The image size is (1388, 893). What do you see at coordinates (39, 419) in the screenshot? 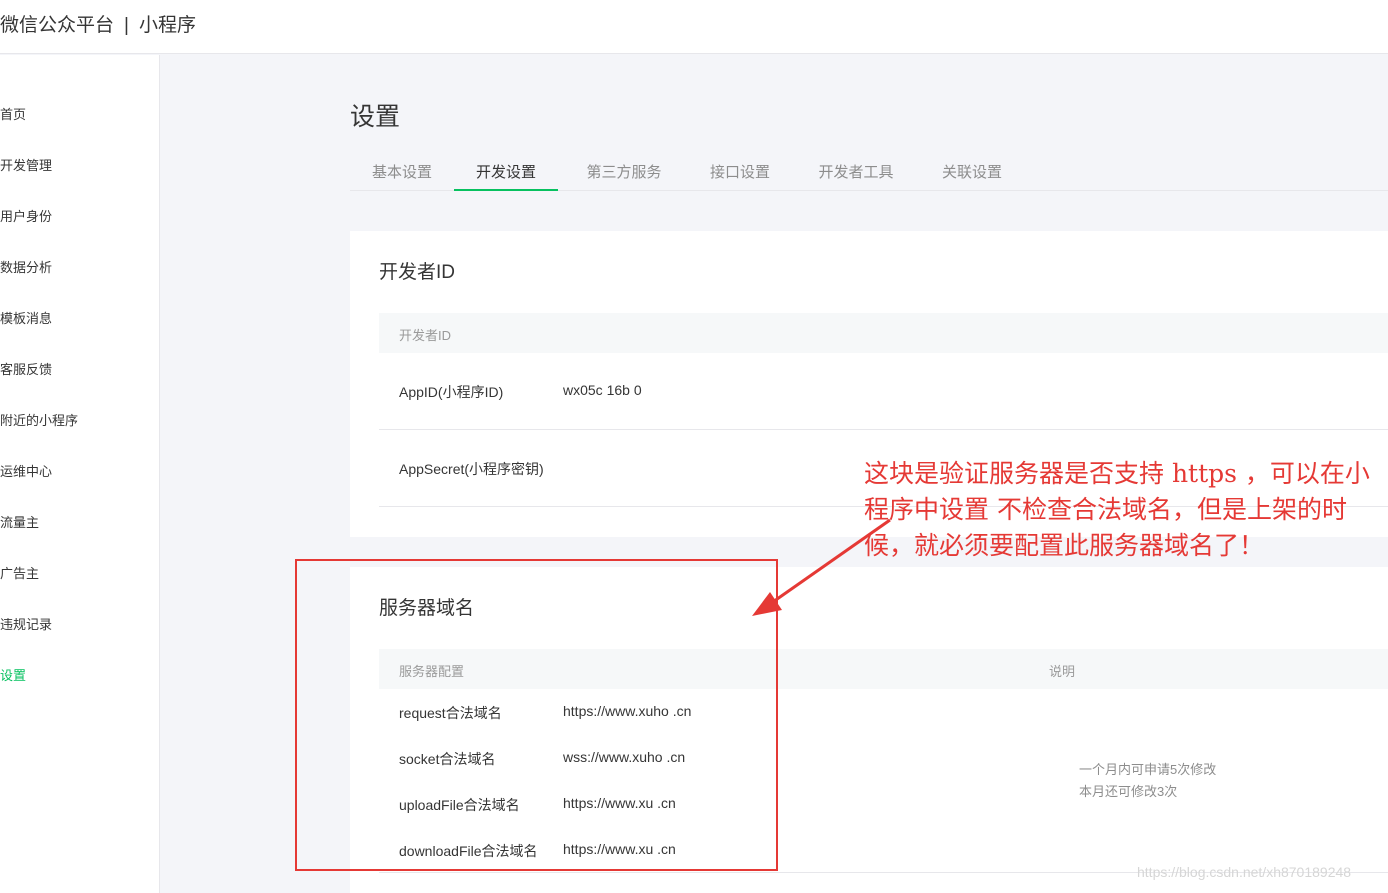
I see `sidebar-item-nearby-miniprogram: 附近的小程序` at bounding box center [39, 419].